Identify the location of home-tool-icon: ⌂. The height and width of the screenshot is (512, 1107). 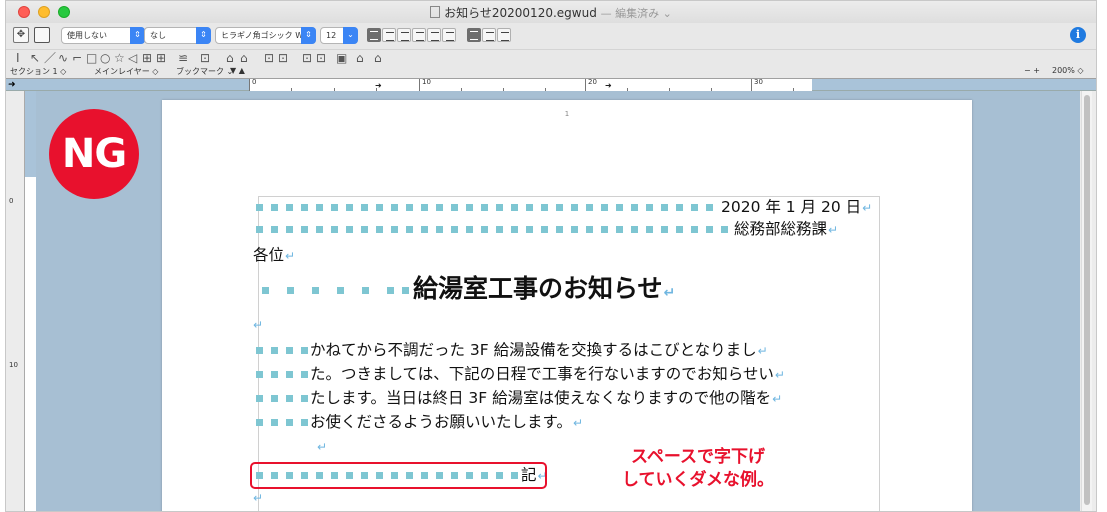
(360, 58).